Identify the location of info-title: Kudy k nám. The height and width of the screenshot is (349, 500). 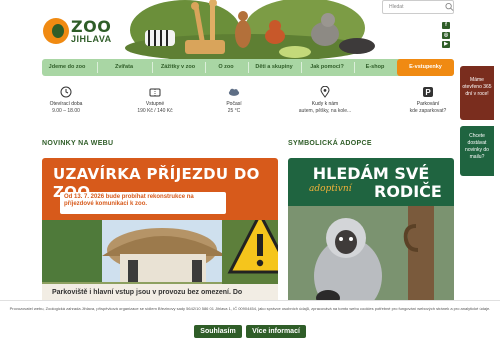
(325, 104).